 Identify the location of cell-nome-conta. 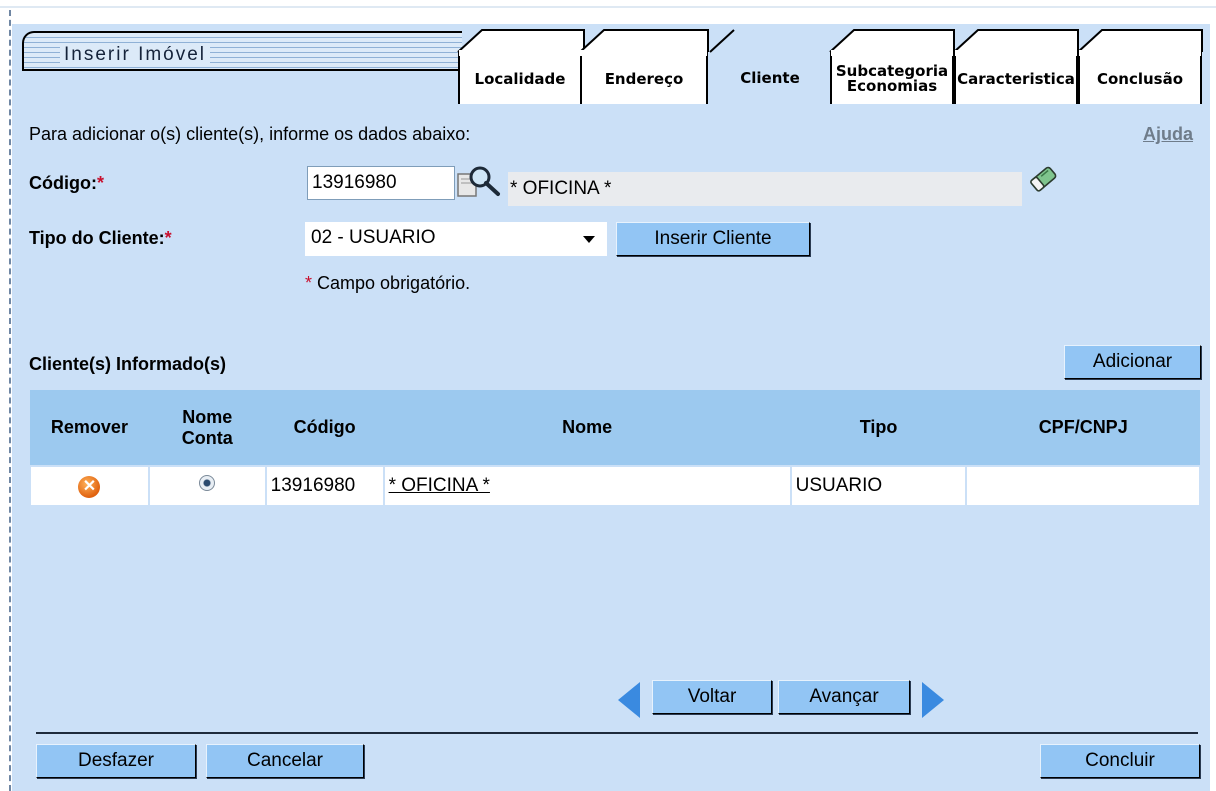
(207, 486).